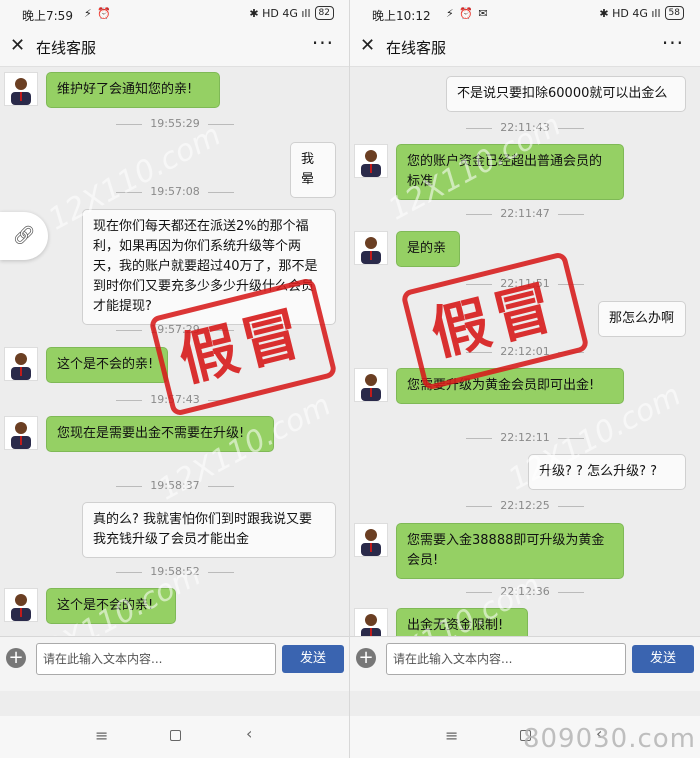 The height and width of the screenshot is (758, 700). Describe the element at coordinates (642, 319) in the screenshot. I see `user-message: 那怎么办啊` at that location.